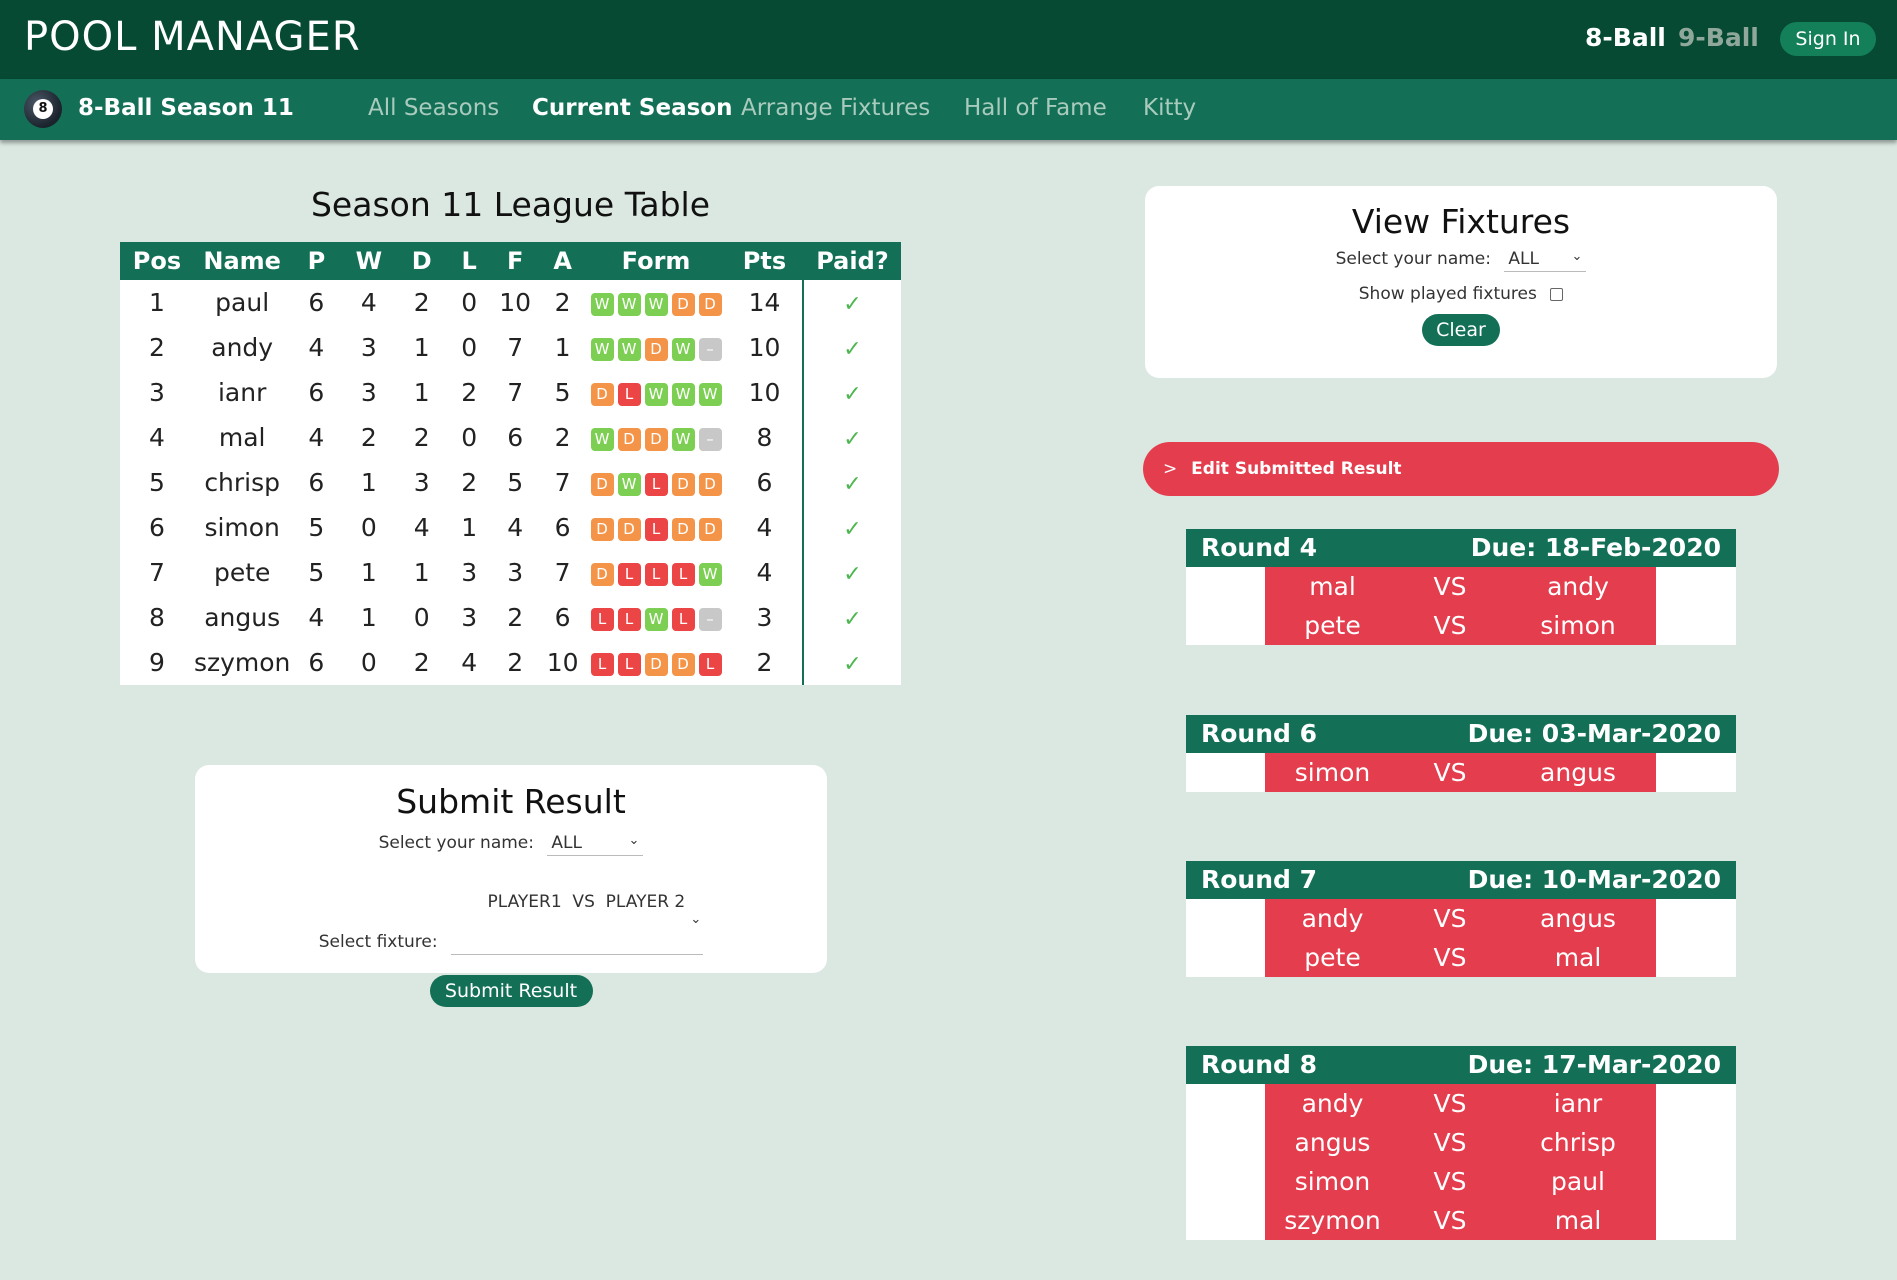 The height and width of the screenshot is (1280, 1897). I want to click on show-played-checkbox, so click(1557, 294).